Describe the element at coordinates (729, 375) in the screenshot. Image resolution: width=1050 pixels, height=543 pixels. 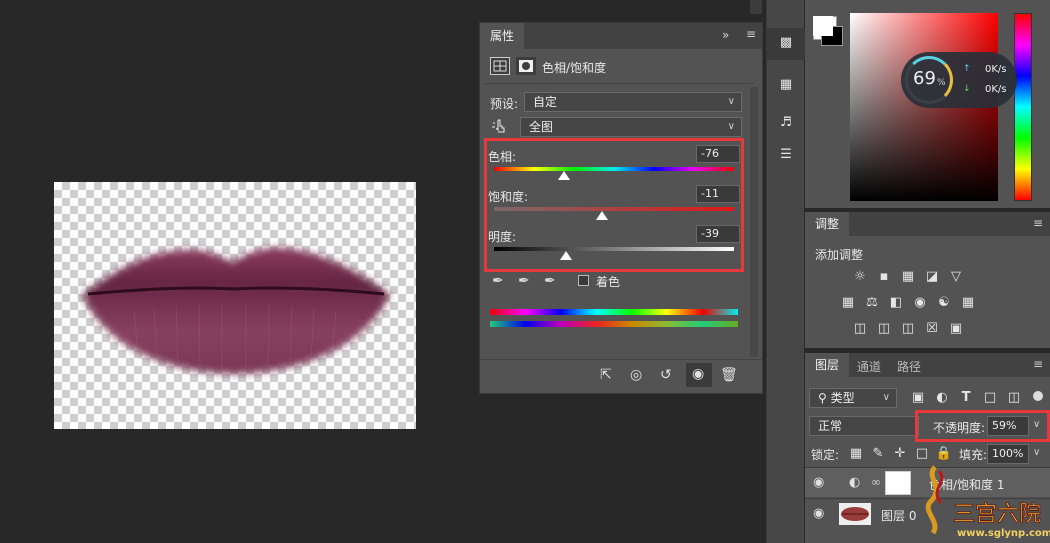
I see `trash-icon: 🗑` at that location.